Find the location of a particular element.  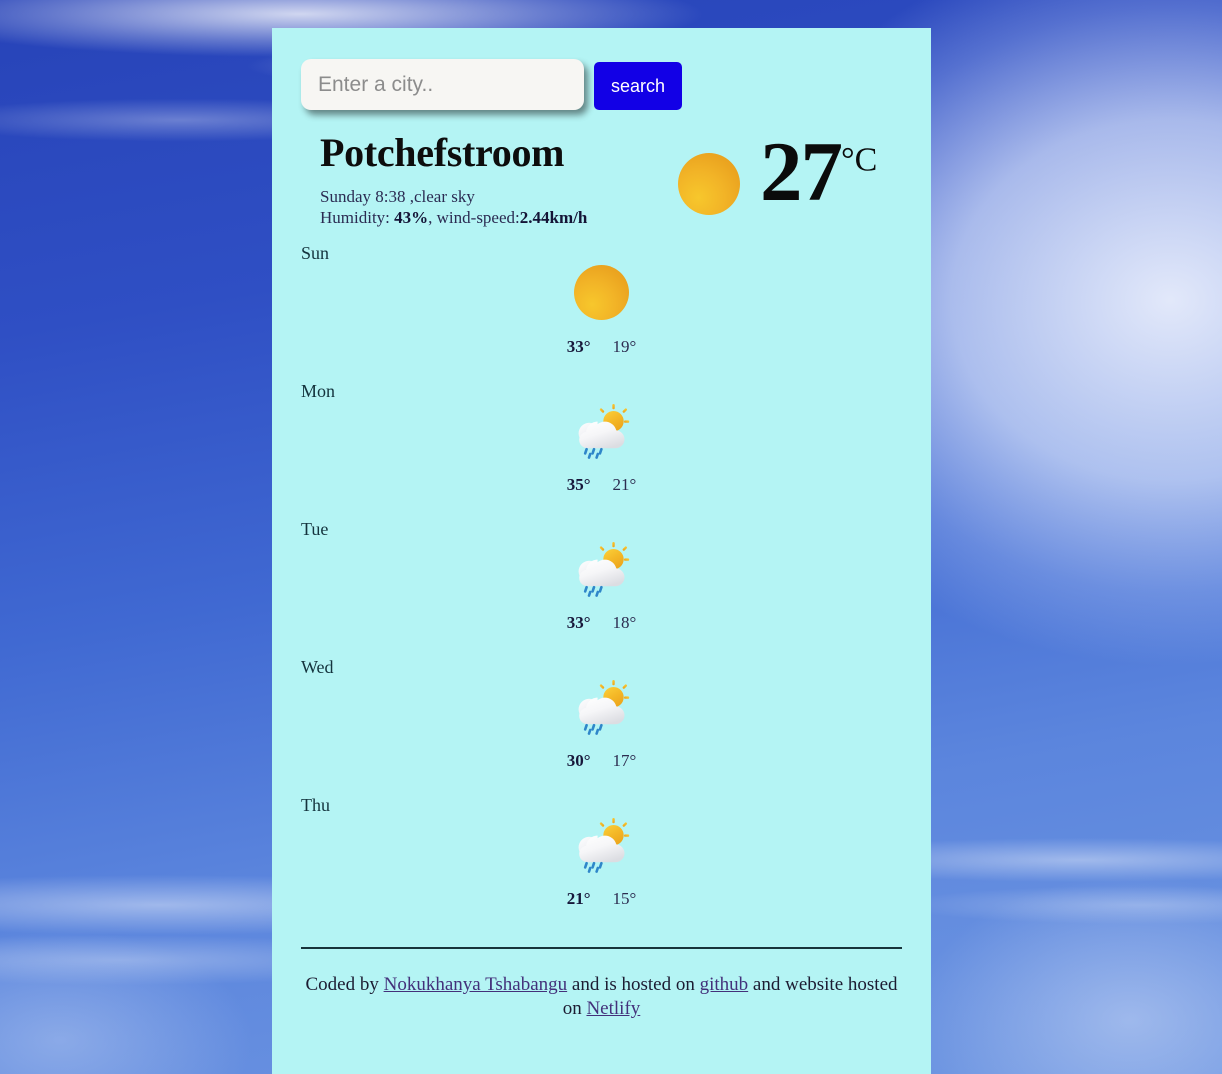

current-humidity-wind: Humidity: 43%, wind-speed:2.44km/h is located at coordinates (499, 218).